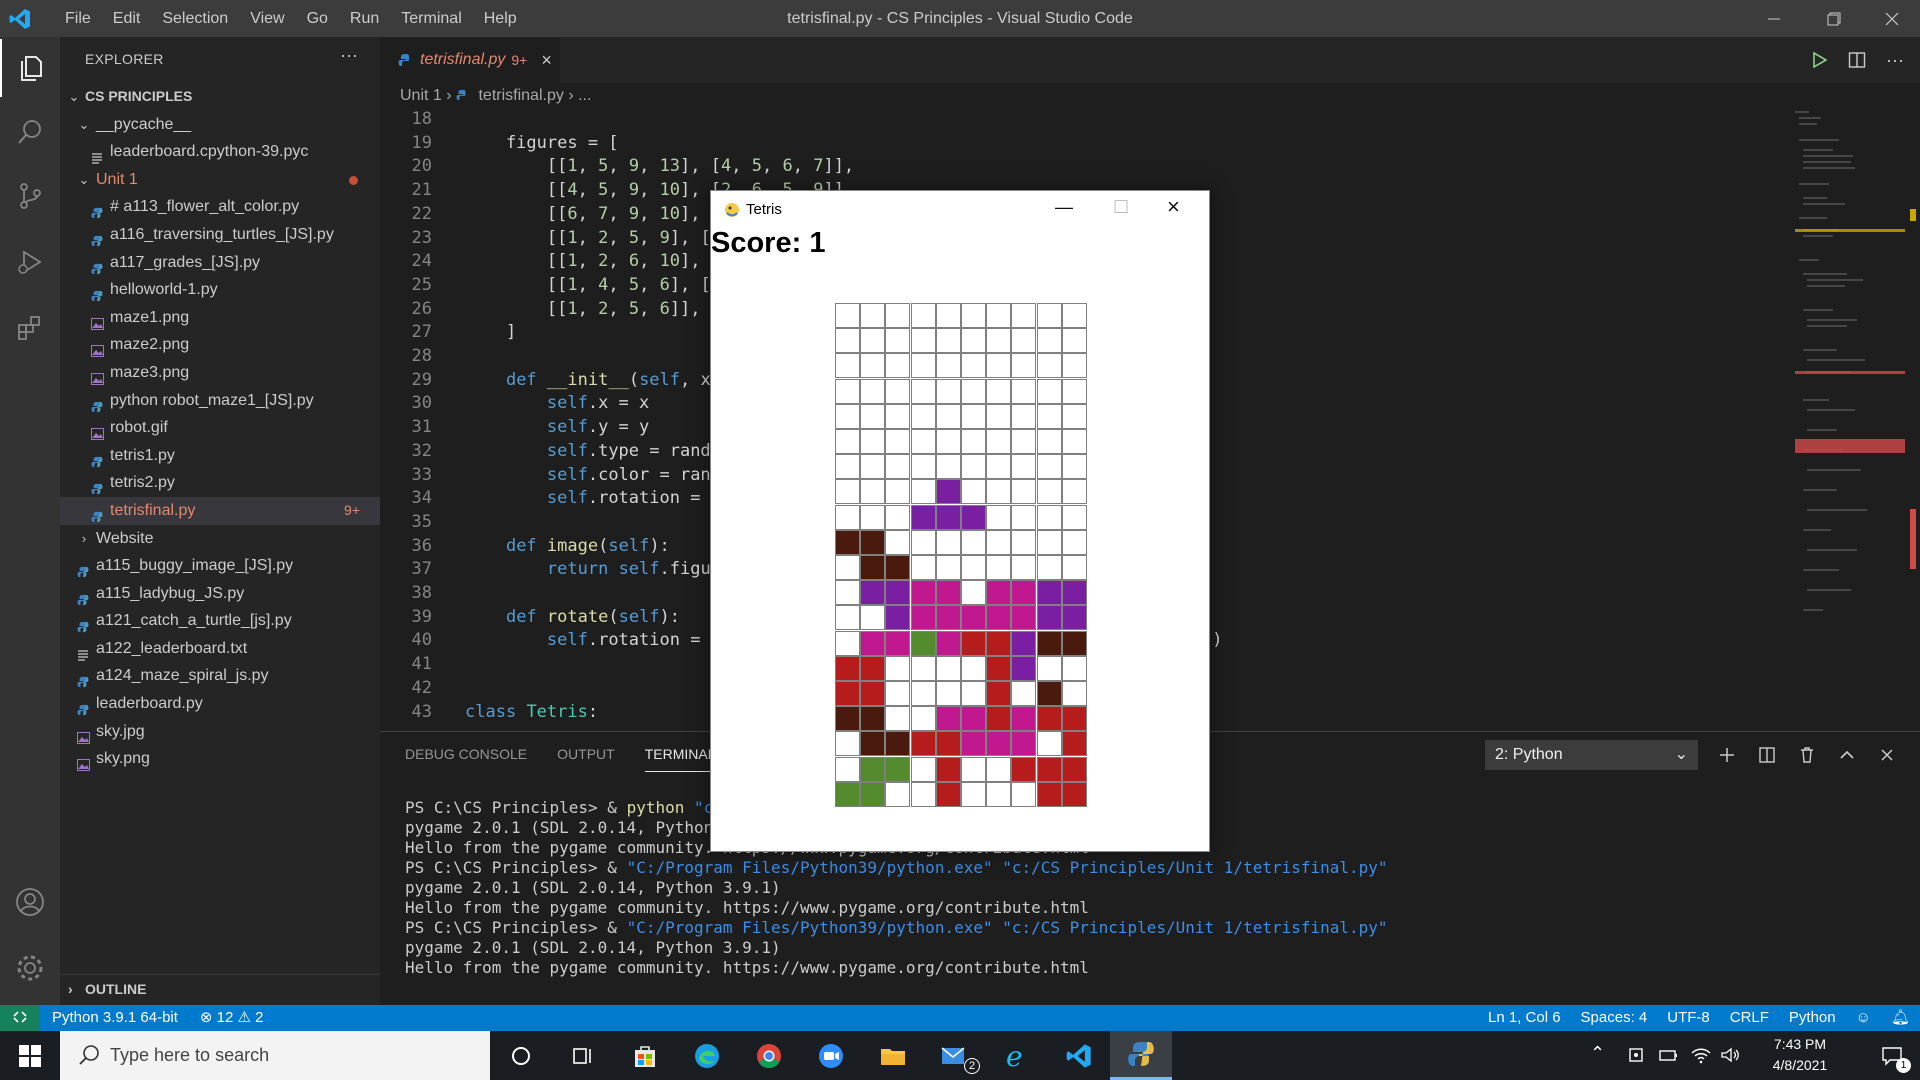 The width and height of the screenshot is (1920, 1080). What do you see at coordinates (1800, 1055) in the screenshot?
I see `taskbar-clock: 7:43 PM 4/8/2021` at bounding box center [1800, 1055].